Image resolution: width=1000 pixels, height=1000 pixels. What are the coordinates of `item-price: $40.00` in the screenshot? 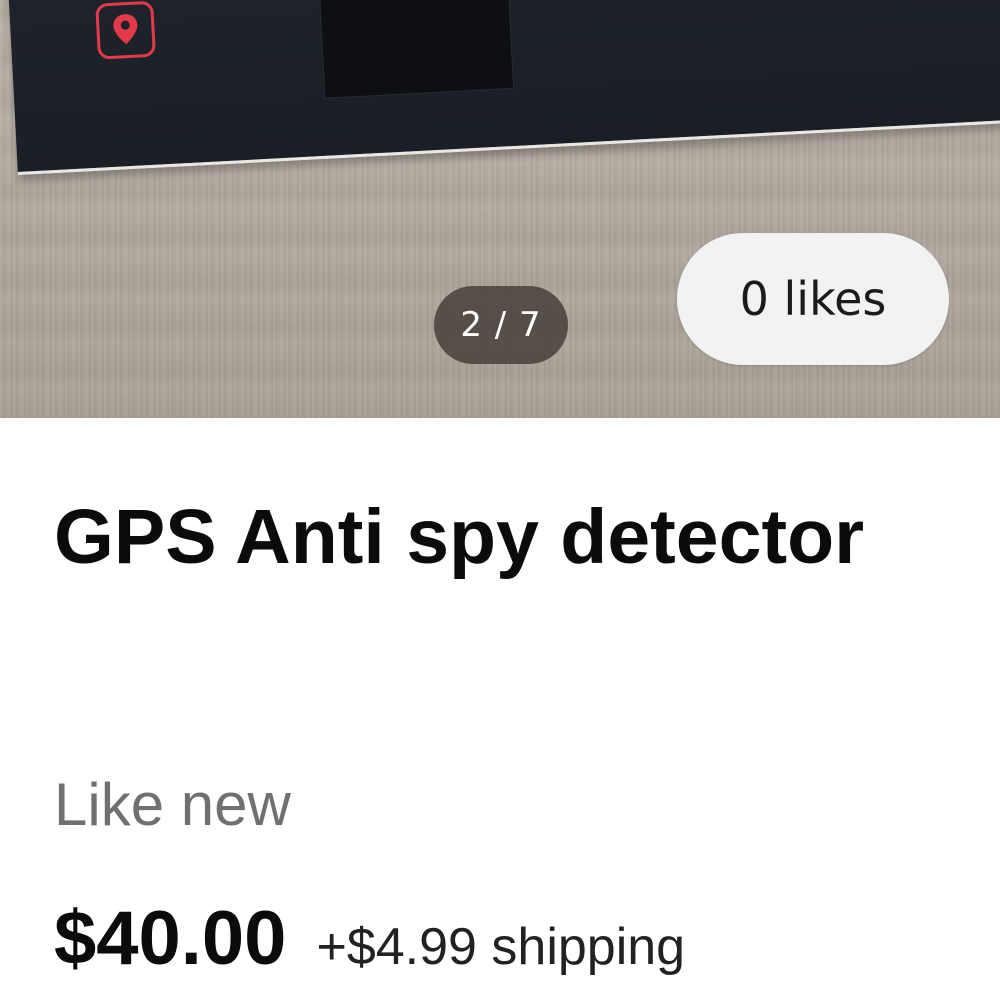 It's located at (170, 938).